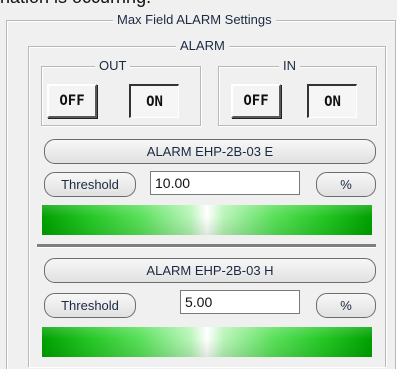 Image resolution: width=397 pixels, height=369 pixels. I want to click on alarm-e-level-bar, so click(207, 220).